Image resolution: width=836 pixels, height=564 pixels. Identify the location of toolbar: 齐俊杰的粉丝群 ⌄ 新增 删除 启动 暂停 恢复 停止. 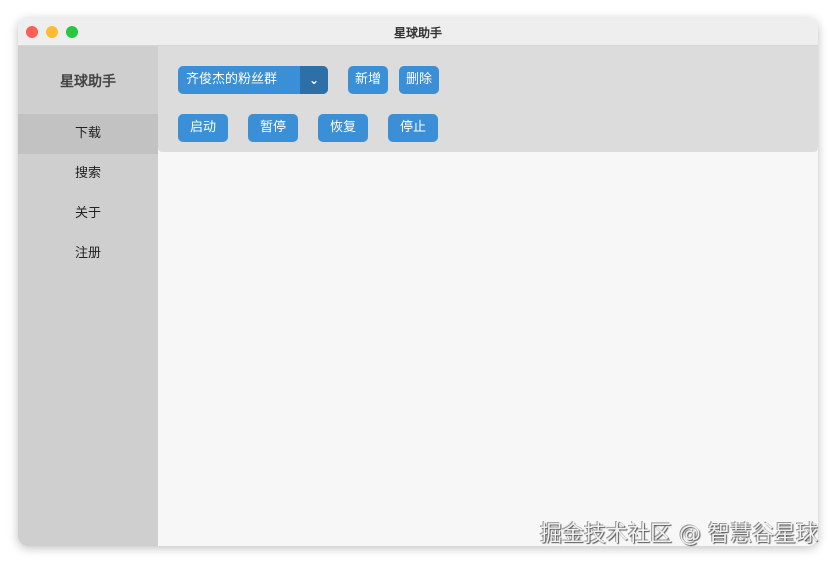
(488, 99).